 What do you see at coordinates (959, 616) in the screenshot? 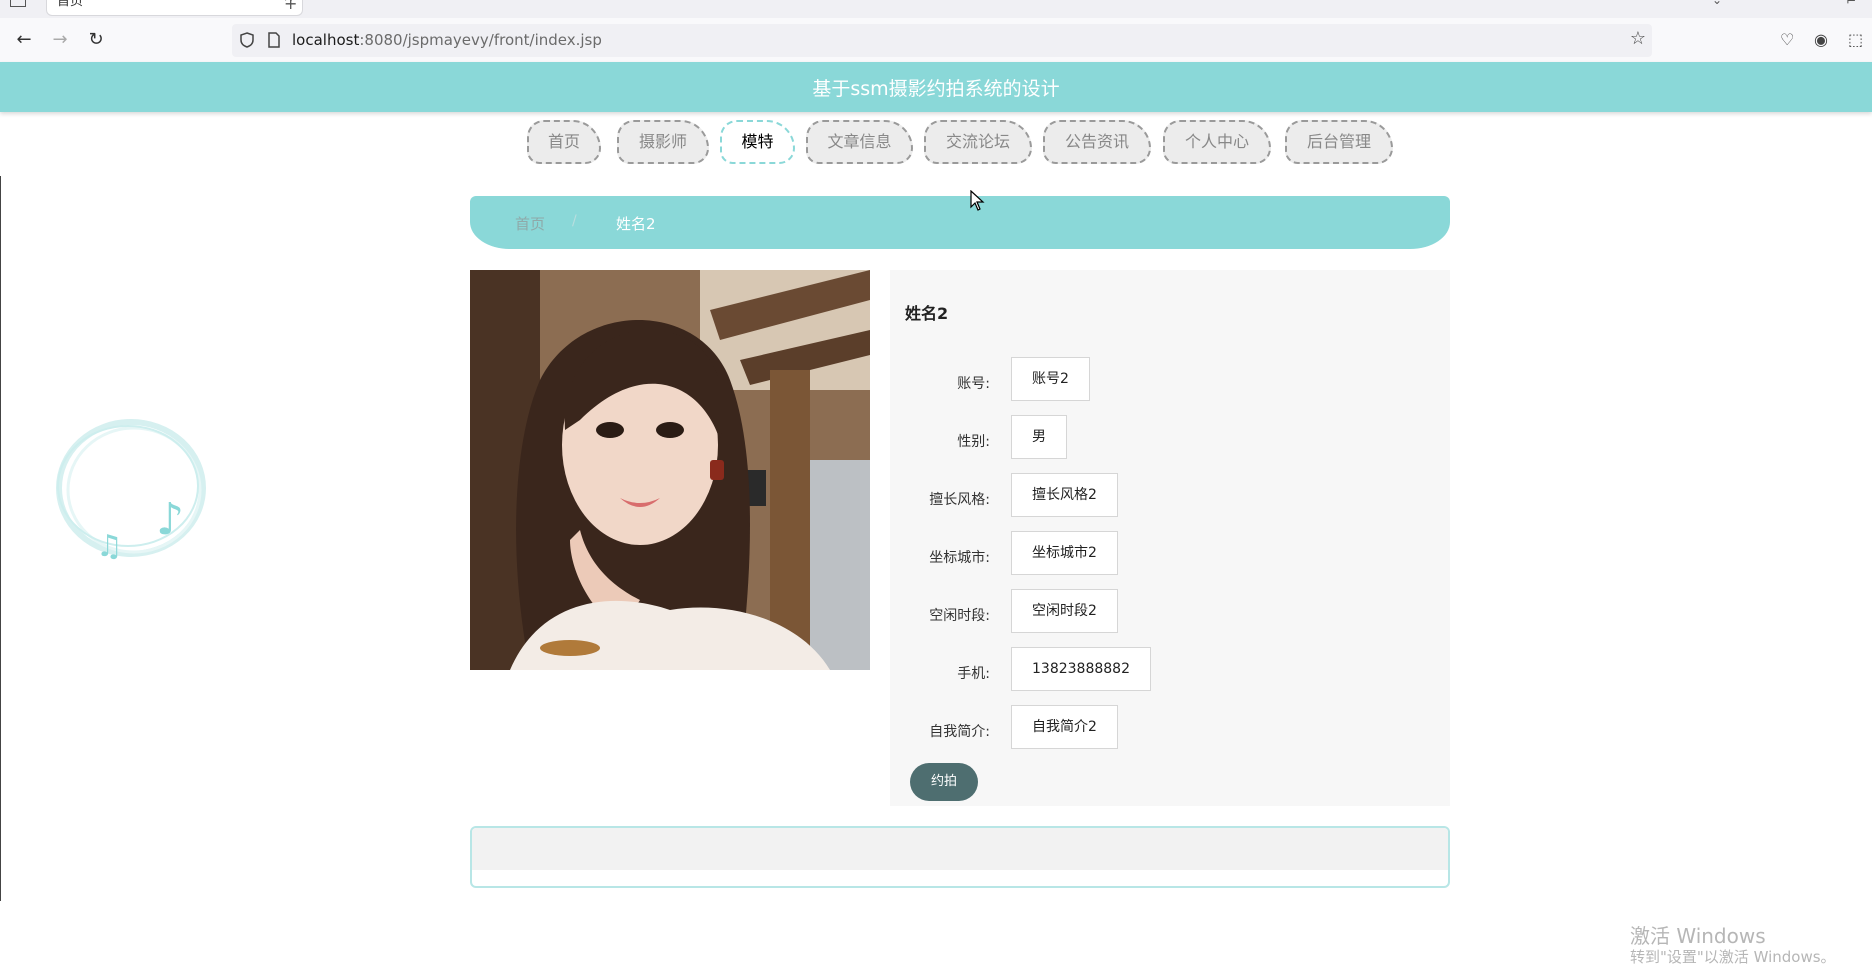
I see `free-time-label: 空闲时段:` at bounding box center [959, 616].